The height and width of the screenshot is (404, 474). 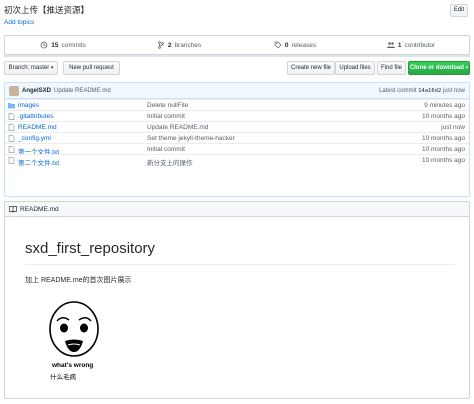 What do you see at coordinates (28, 105) in the screenshot?
I see `file-name: images` at bounding box center [28, 105].